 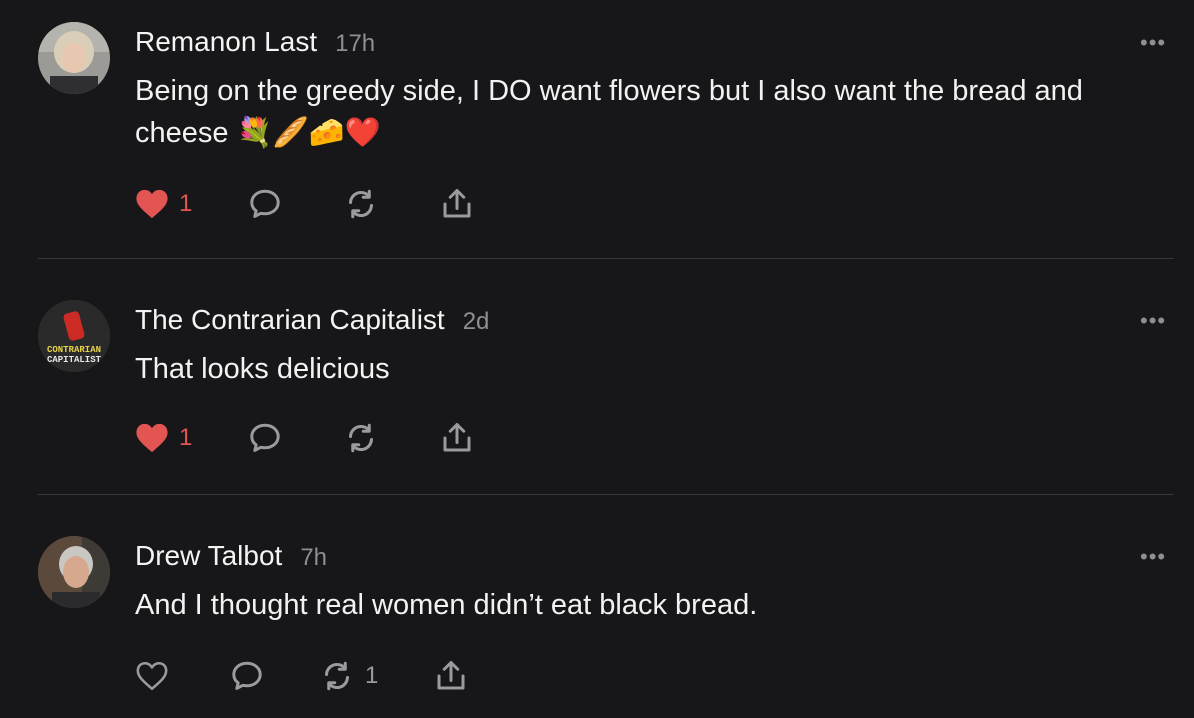 I want to click on avatar-logo-text-1: CONTRARIAN, so click(x=74, y=350).